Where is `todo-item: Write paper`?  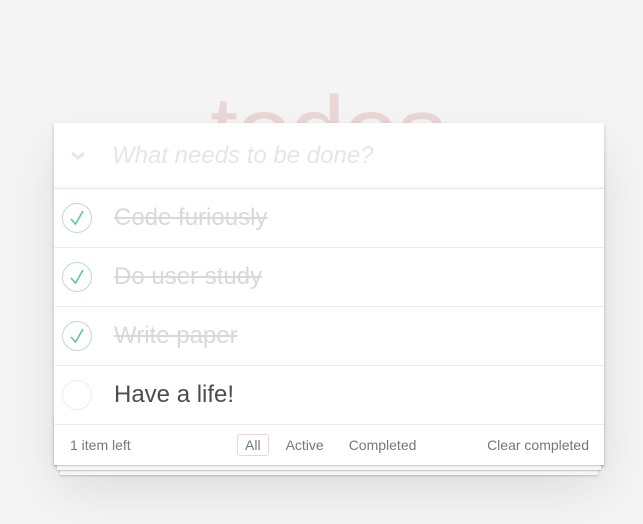 todo-item: Write paper is located at coordinates (329, 336).